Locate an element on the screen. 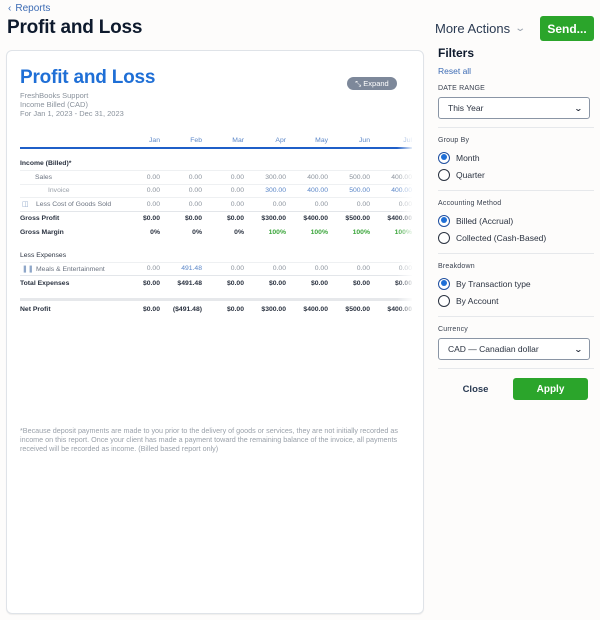 The width and height of the screenshot is (600, 620). currency-value: CAD — Canadian dollar is located at coordinates (493, 349).